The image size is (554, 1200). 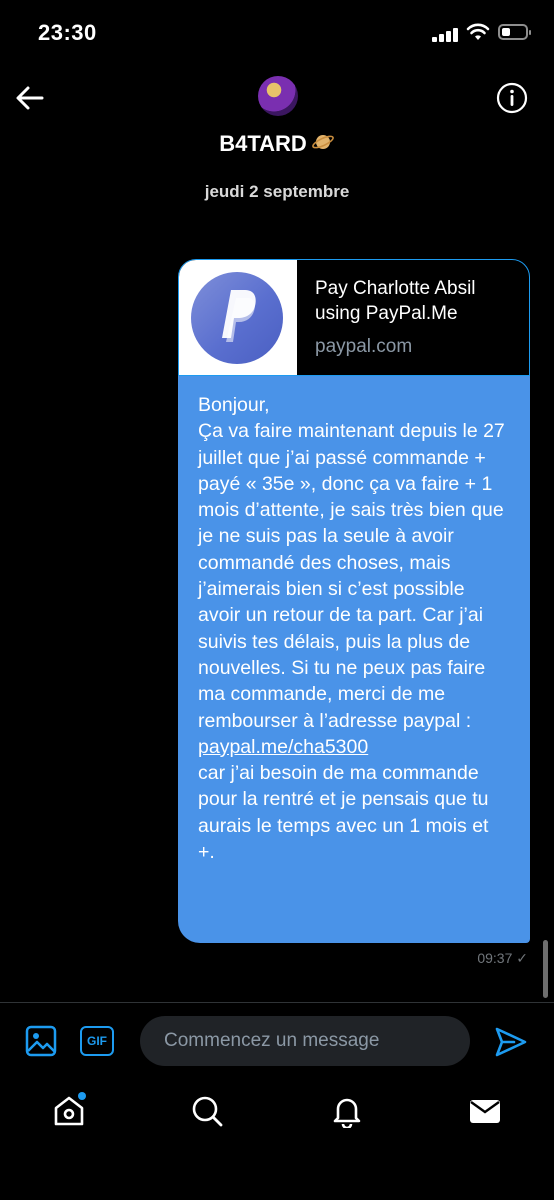 What do you see at coordinates (512, 98) in the screenshot?
I see `info-icon` at bounding box center [512, 98].